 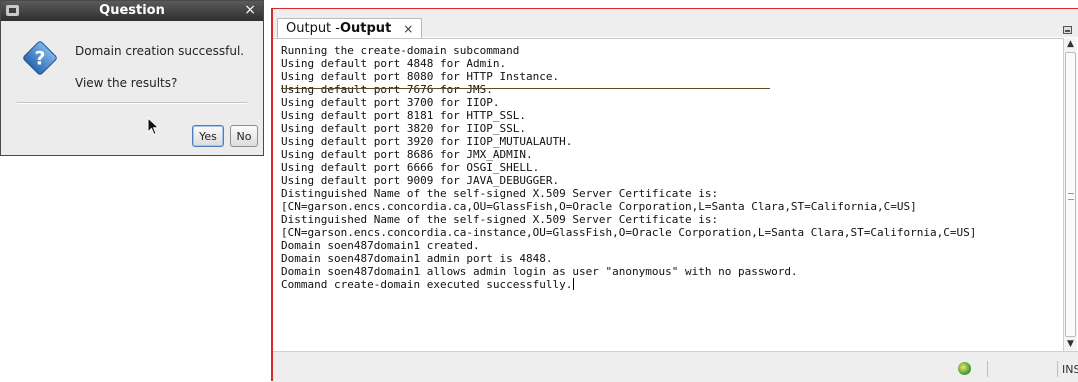 I want to click on console-line: Using default port 3820 for IIOP_SSL., so click(x=404, y=128).